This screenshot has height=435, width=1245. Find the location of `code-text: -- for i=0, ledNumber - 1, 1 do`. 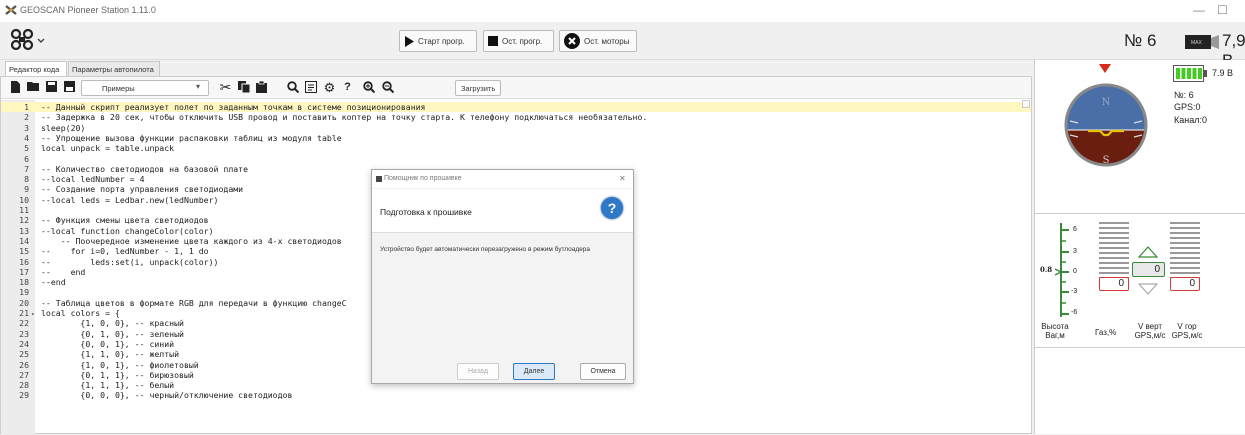

code-text: -- for i=0, ledNumber - 1, 1 do is located at coordinates (125, 251).